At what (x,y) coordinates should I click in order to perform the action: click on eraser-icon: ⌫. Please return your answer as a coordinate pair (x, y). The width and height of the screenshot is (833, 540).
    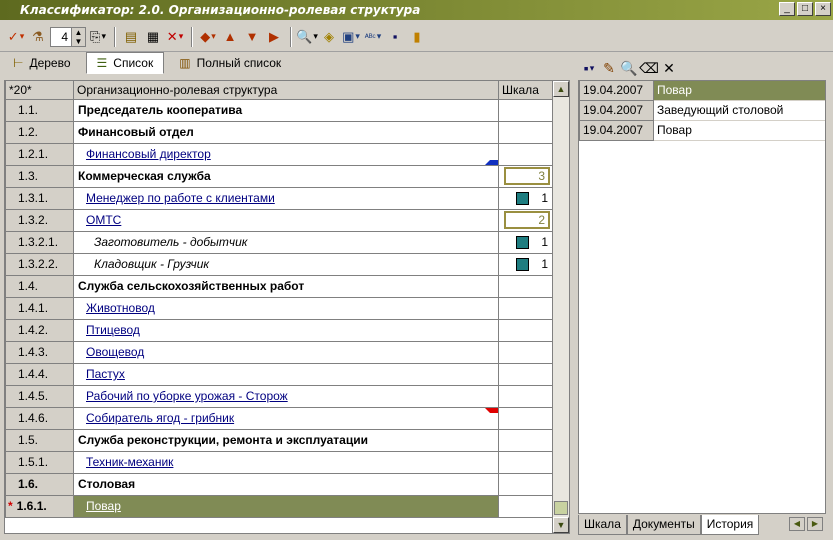
    Looking at the image, I should click on (649, 68).